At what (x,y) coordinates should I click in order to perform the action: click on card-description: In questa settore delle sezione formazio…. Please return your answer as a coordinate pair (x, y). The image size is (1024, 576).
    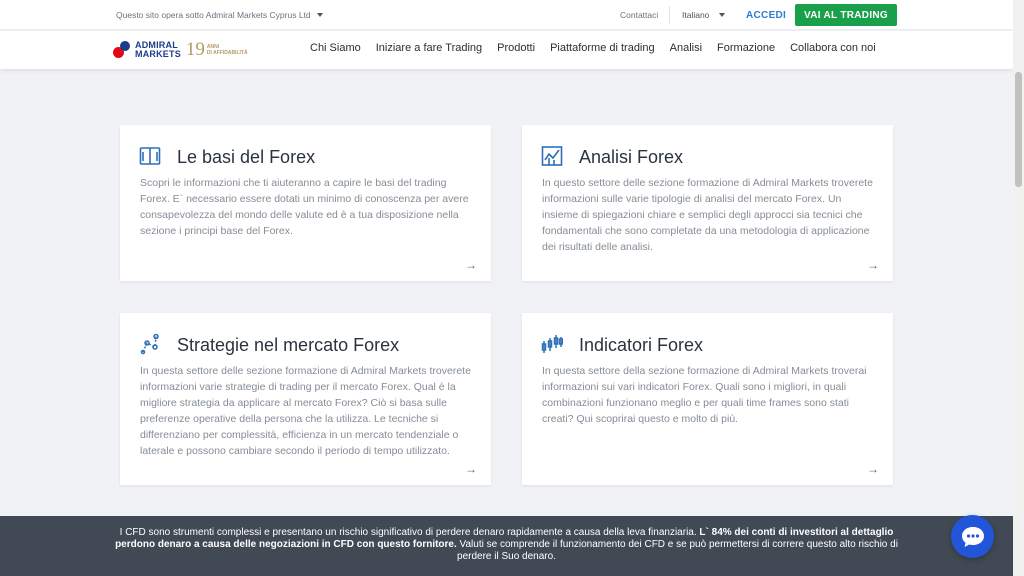
    Looking at the image, I should click on (305, 411).